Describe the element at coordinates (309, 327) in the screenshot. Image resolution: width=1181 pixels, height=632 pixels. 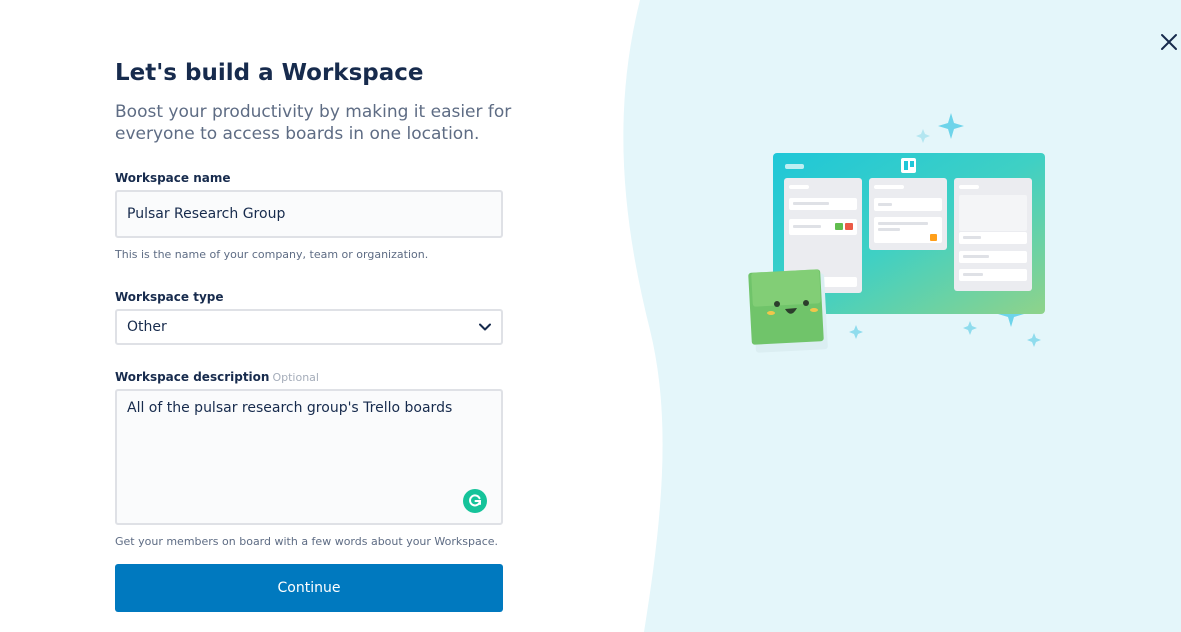
I see `workspace-type-select: Other` at that location.